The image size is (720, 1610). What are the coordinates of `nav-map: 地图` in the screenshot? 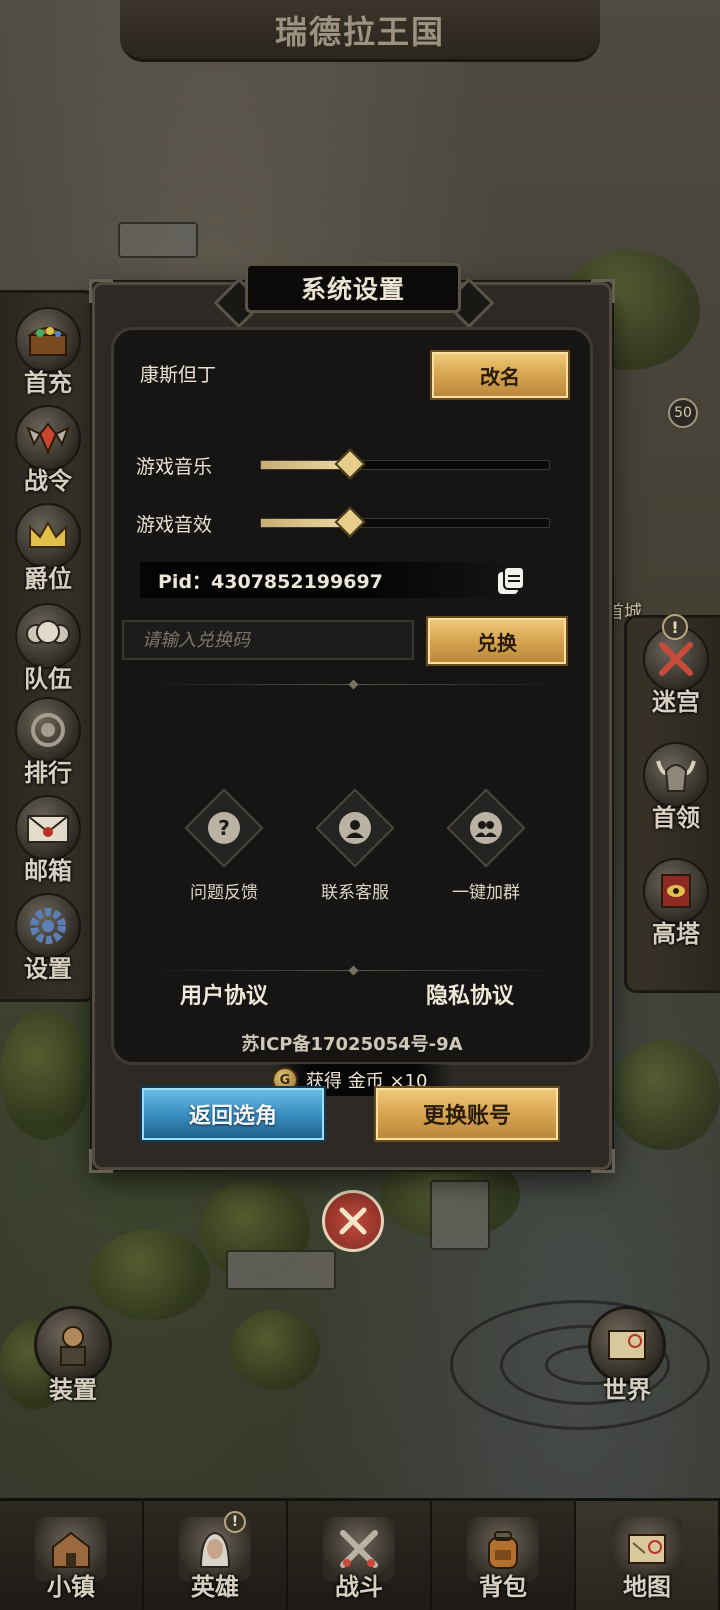 It's located at (648, 1555).